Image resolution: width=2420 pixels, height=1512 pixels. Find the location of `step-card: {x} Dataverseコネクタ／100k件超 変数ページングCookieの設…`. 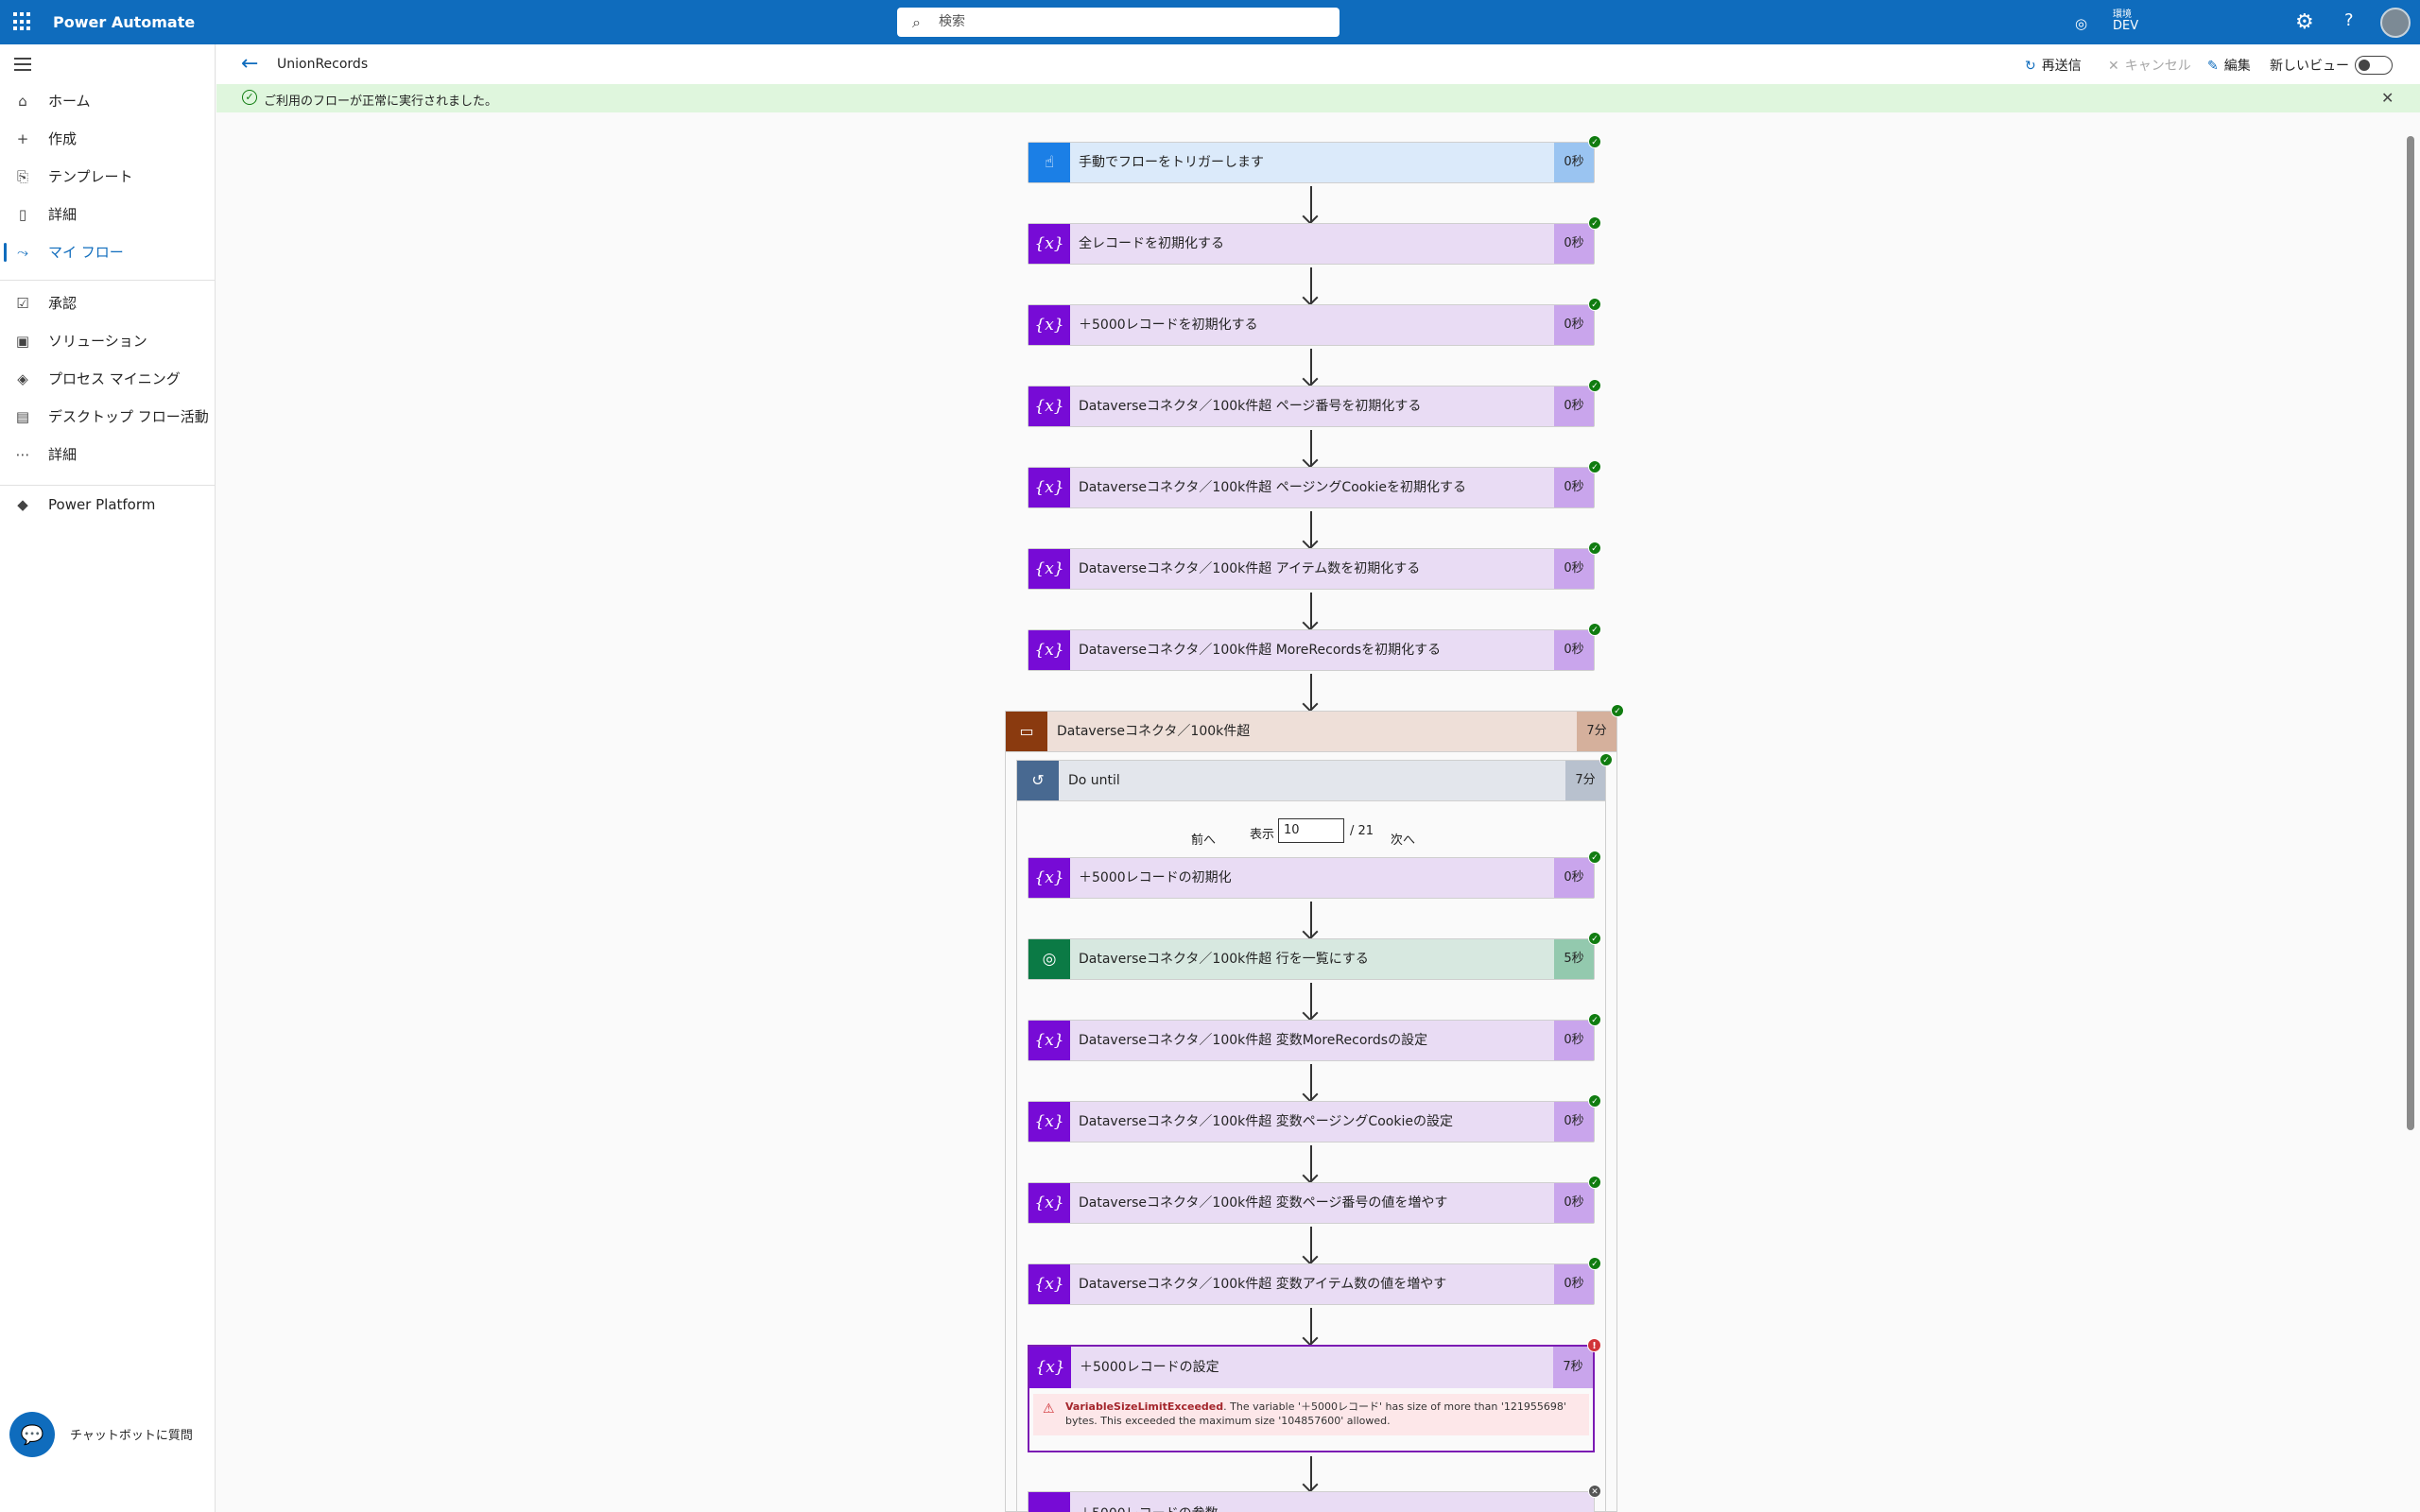

step-card: {x} Dataverseコネクタ／100k件超 変数ページングCookieの設… is located at coordinates (1314, 1118).